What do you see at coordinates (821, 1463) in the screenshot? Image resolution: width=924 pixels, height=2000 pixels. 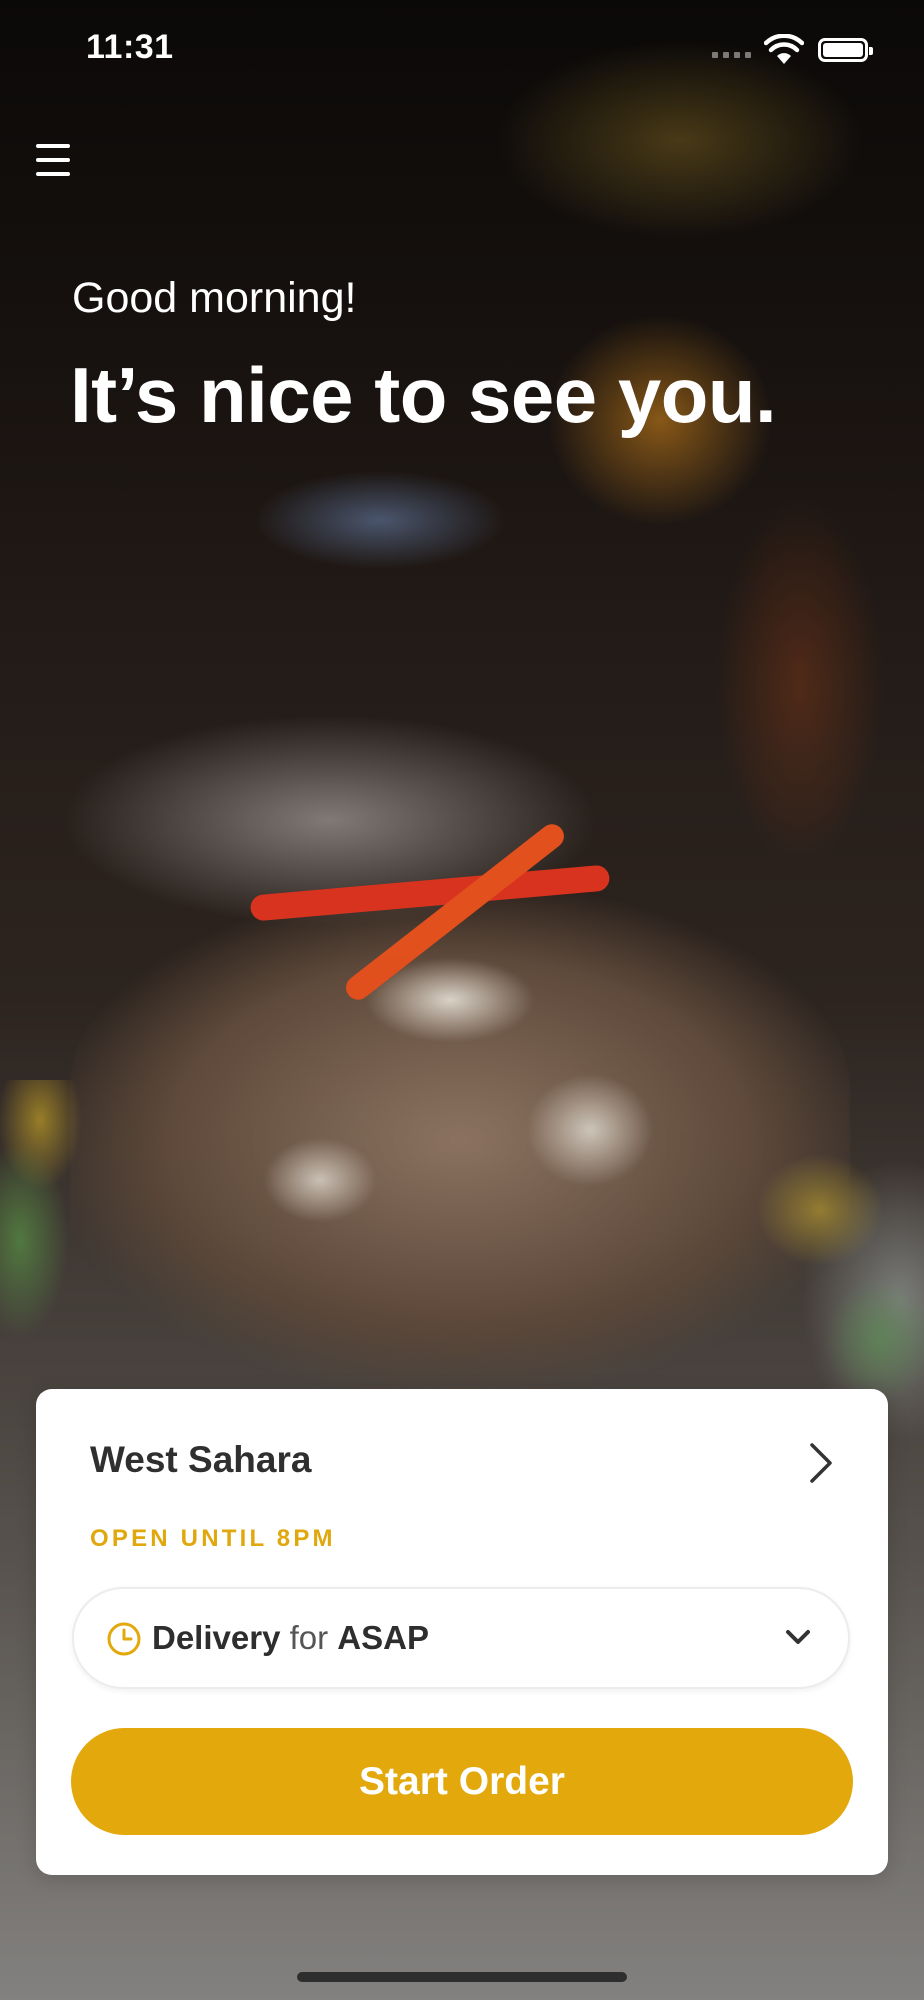 I see `chevron-right-icon` at bounding box center [821, 1463].